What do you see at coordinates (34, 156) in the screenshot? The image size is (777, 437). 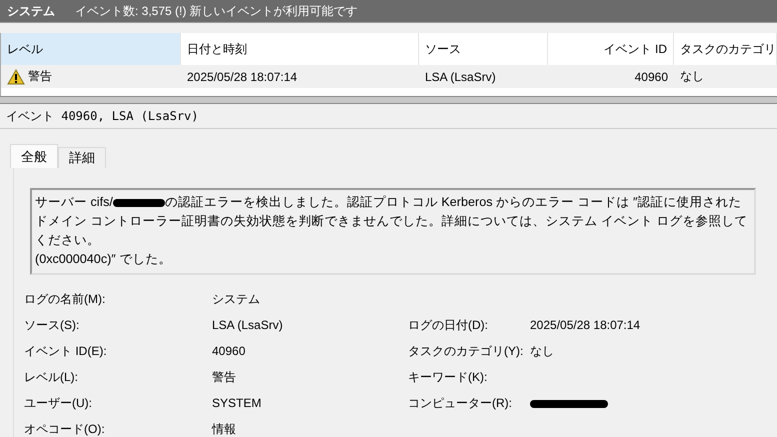 I see `tab: 全般` at bounding box center [34, 156].